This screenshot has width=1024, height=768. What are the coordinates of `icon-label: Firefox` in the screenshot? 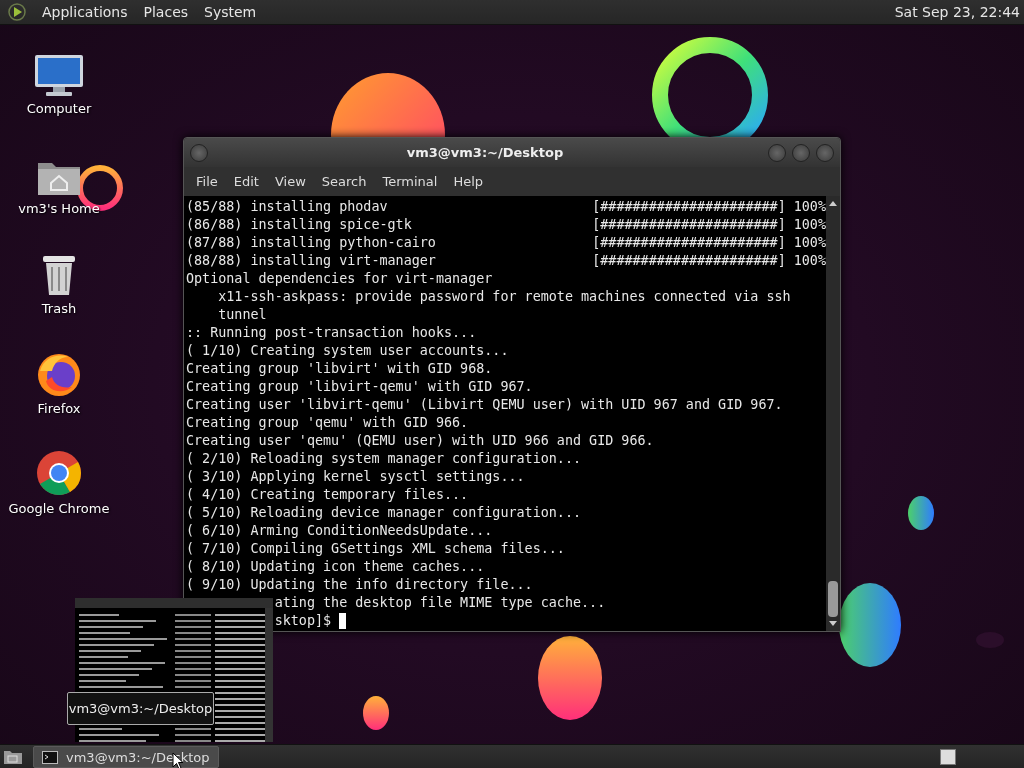 It's located at (59, 408).